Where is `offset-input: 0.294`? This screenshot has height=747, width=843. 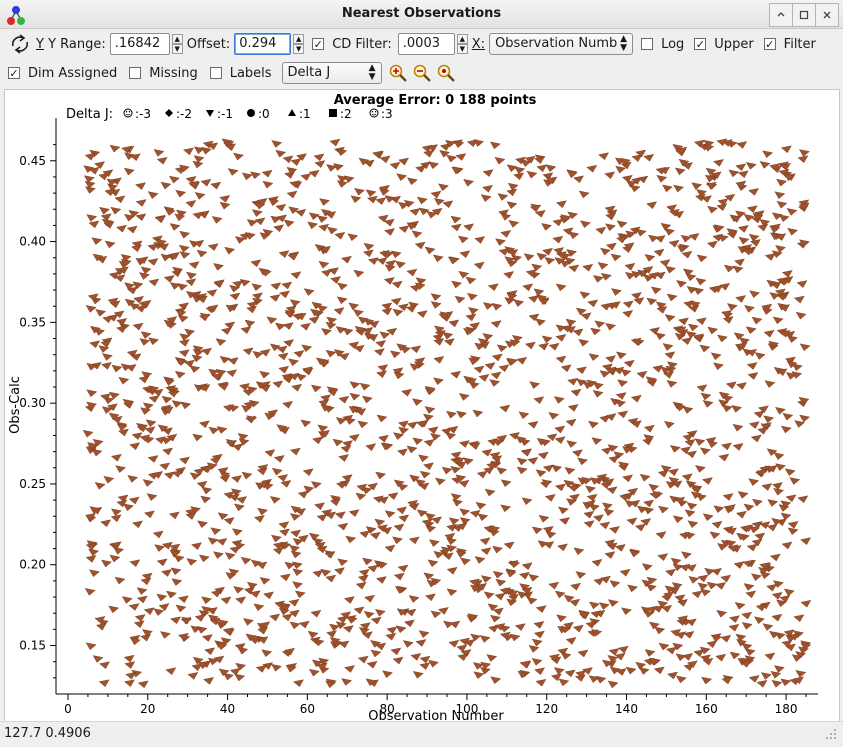
offset-input: 0.294 is located at coordinates (263, 44).